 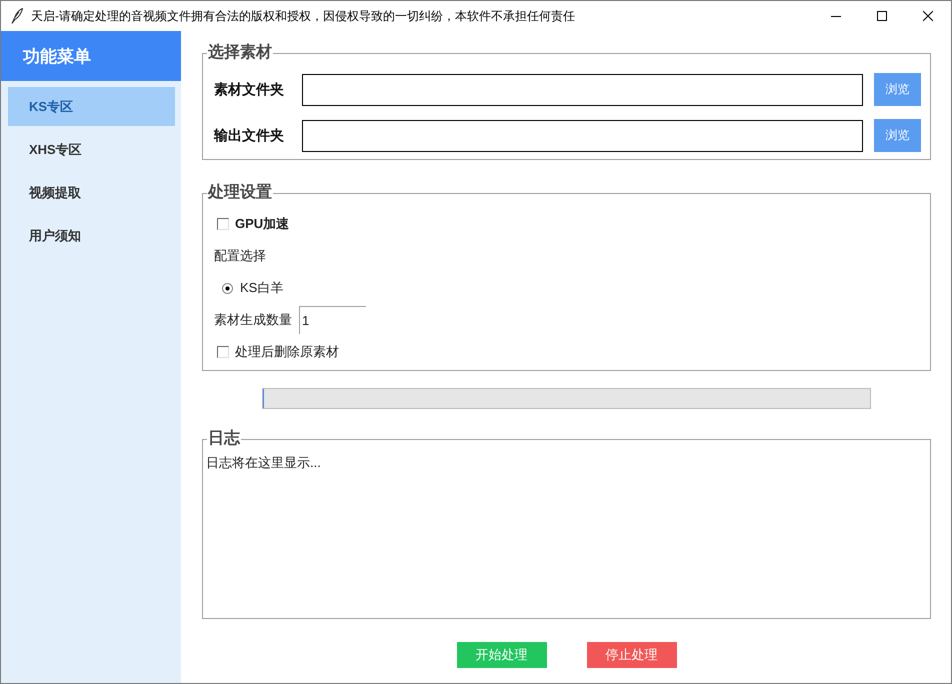 I want to click on radio-button, so click(x=227, y=288).